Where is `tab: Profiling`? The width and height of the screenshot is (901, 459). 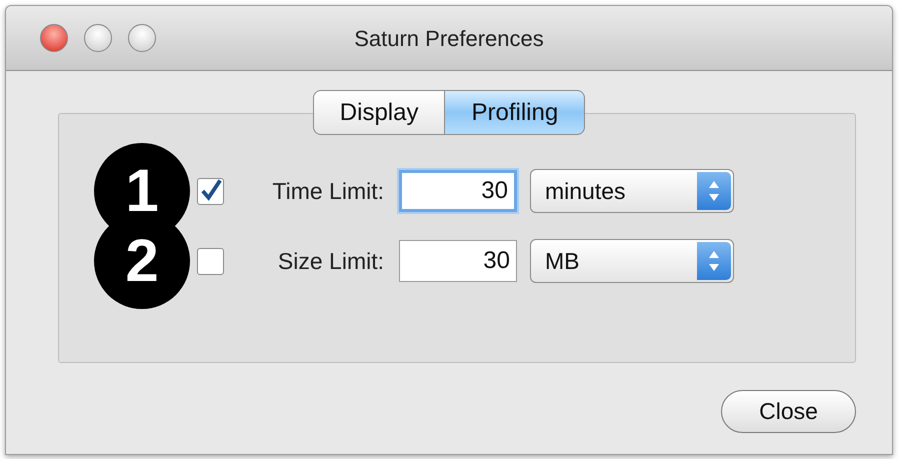 tab: Profiling is located at coordinates (515, 112).